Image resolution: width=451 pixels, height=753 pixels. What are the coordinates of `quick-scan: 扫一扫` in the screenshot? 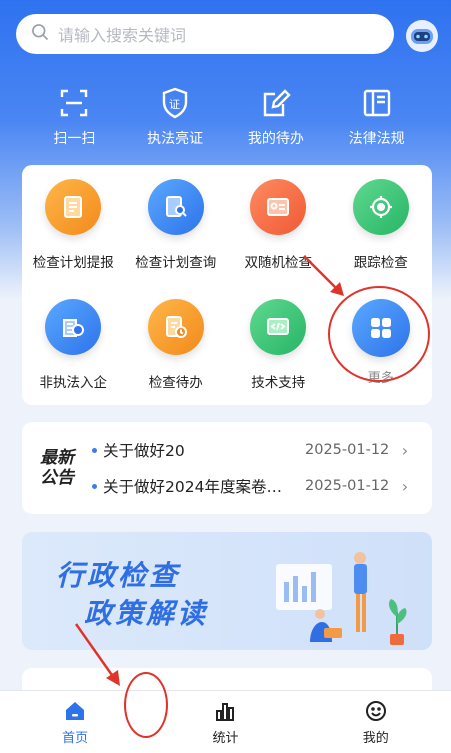 It's located at (74, 117).